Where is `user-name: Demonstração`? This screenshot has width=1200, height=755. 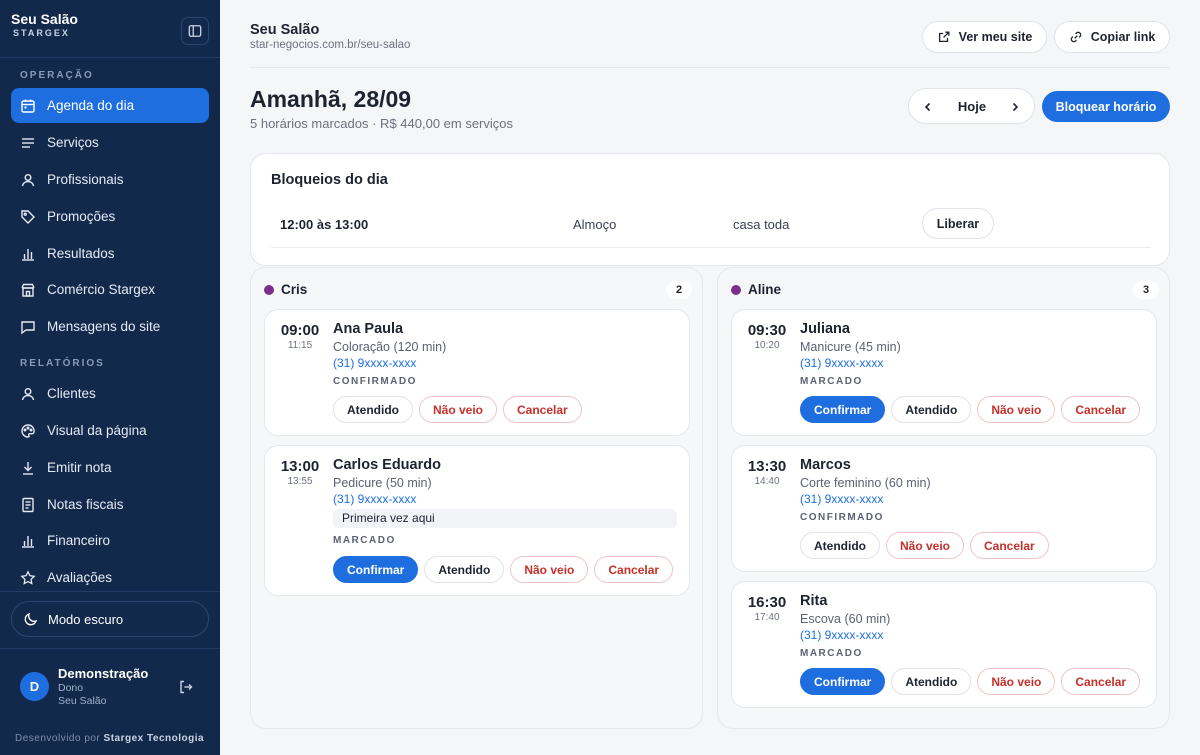 user-name: Demonstração is located at coordinates (103, 673).